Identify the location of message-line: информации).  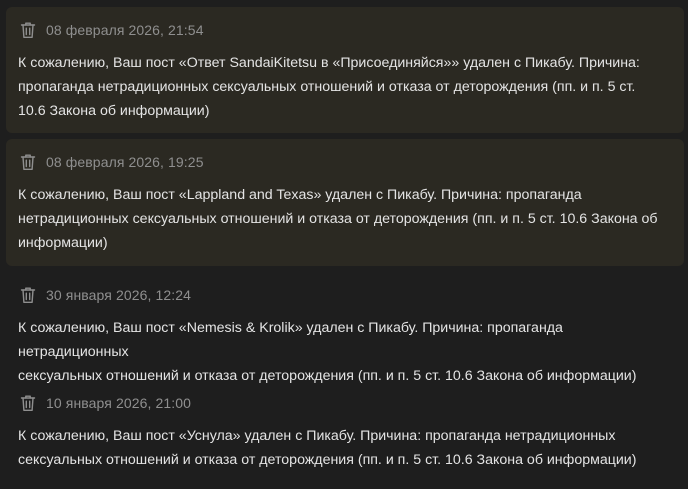
(63, 243).